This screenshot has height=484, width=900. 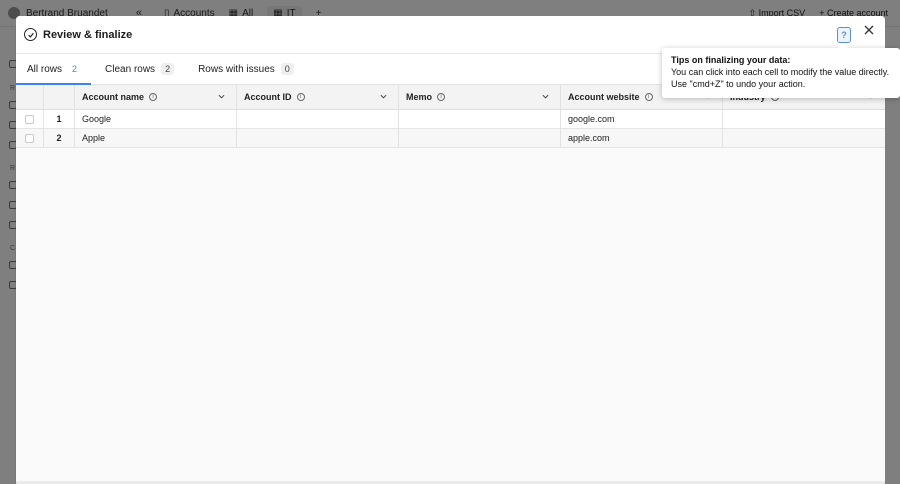 I want to click on tooltip-line: Use "cmd+Z" to undo your action., so click(x=738, y=84).